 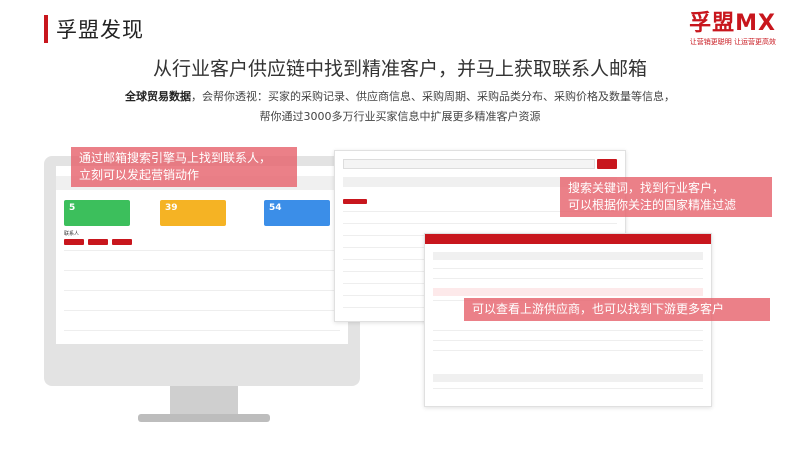 I want to click on headline: 从行业客户供应链中找到精准客户，并马上获取联系人邮箱, so click(x=399, y=69).